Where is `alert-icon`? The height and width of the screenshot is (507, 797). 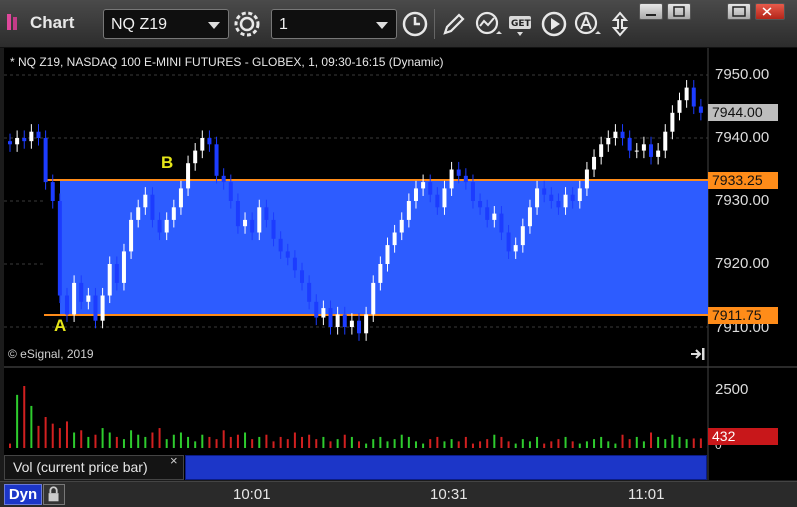
alert-icon is located at coordinates (587, 24).